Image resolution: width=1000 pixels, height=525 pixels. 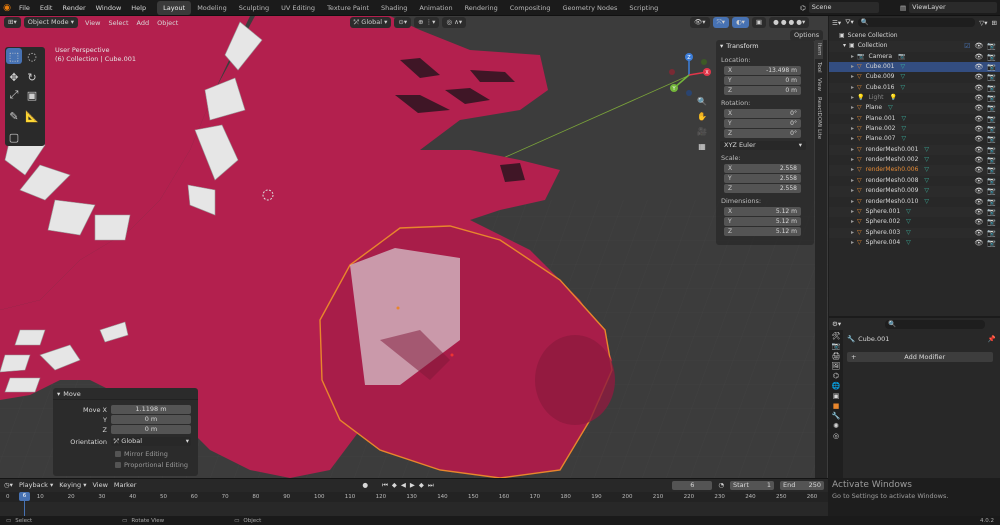 I want to click on move-z-field: 0 m, so click(x=151, y=429).